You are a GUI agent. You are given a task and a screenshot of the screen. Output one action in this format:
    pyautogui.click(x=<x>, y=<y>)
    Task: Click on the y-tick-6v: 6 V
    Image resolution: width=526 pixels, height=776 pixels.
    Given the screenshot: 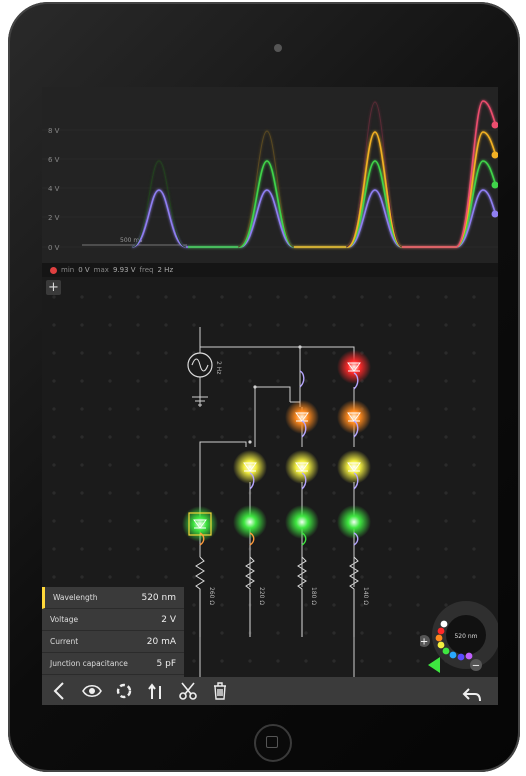 What is the action you would take?
    pyautogui.click(x=54, y=160)
    